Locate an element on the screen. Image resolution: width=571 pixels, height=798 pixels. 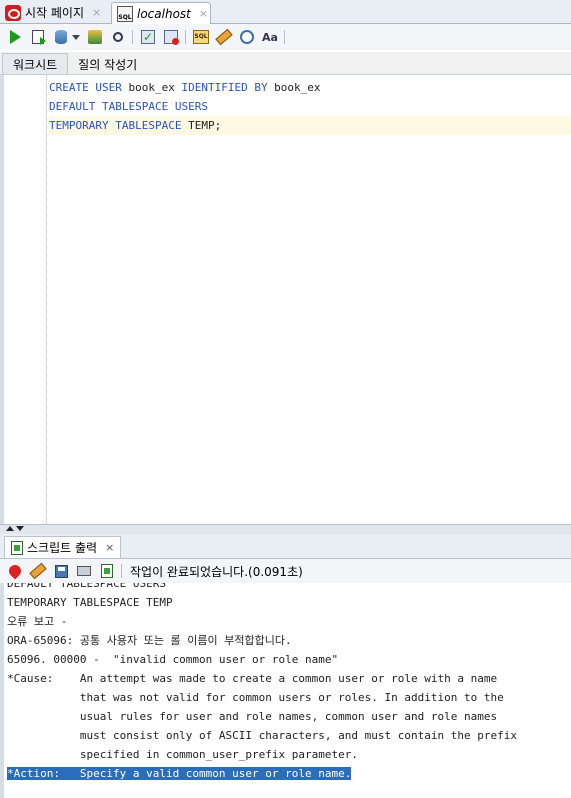
commit-check-icon: ✓ is located at coordinates (148, 37).